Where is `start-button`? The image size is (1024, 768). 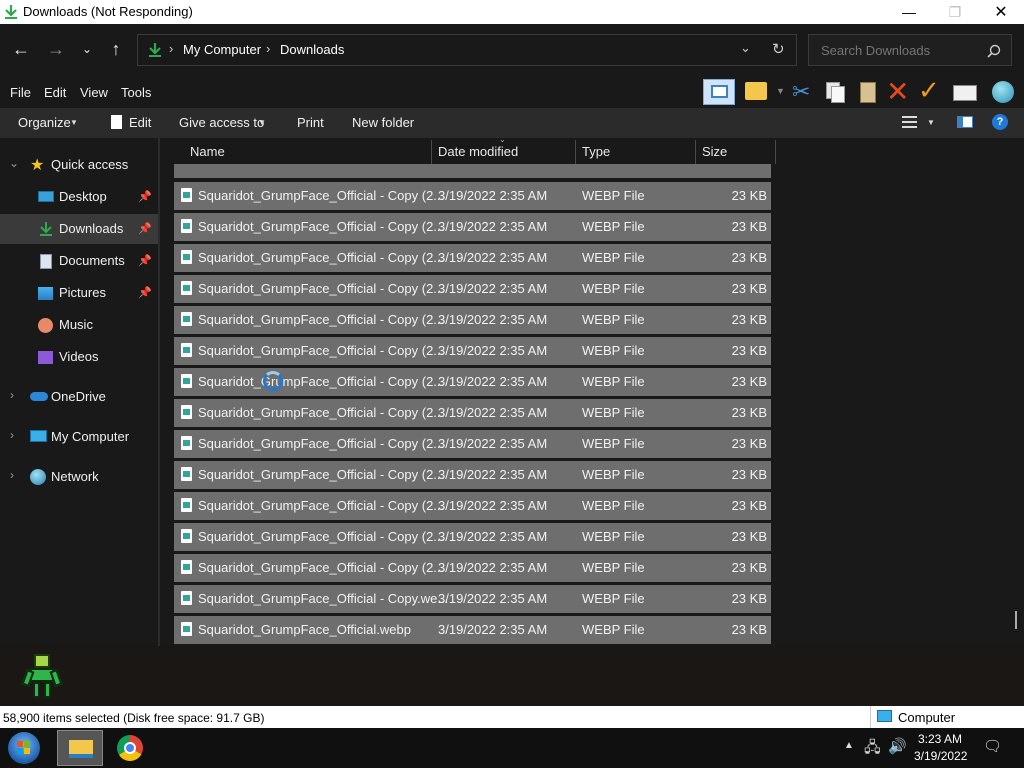
start-button is located at coordinates (24, 748).